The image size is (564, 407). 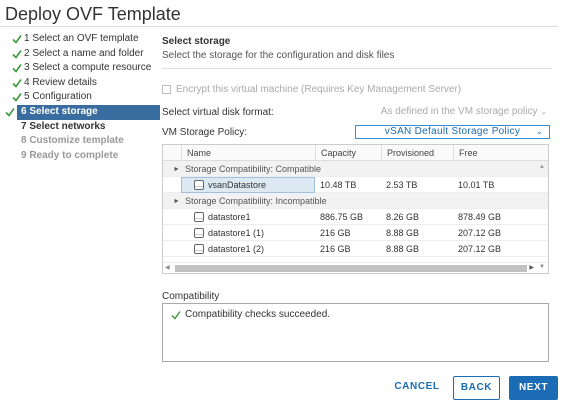 I want to click on wizard-step-6: 6 Select storage, so click(x=82, y=112).